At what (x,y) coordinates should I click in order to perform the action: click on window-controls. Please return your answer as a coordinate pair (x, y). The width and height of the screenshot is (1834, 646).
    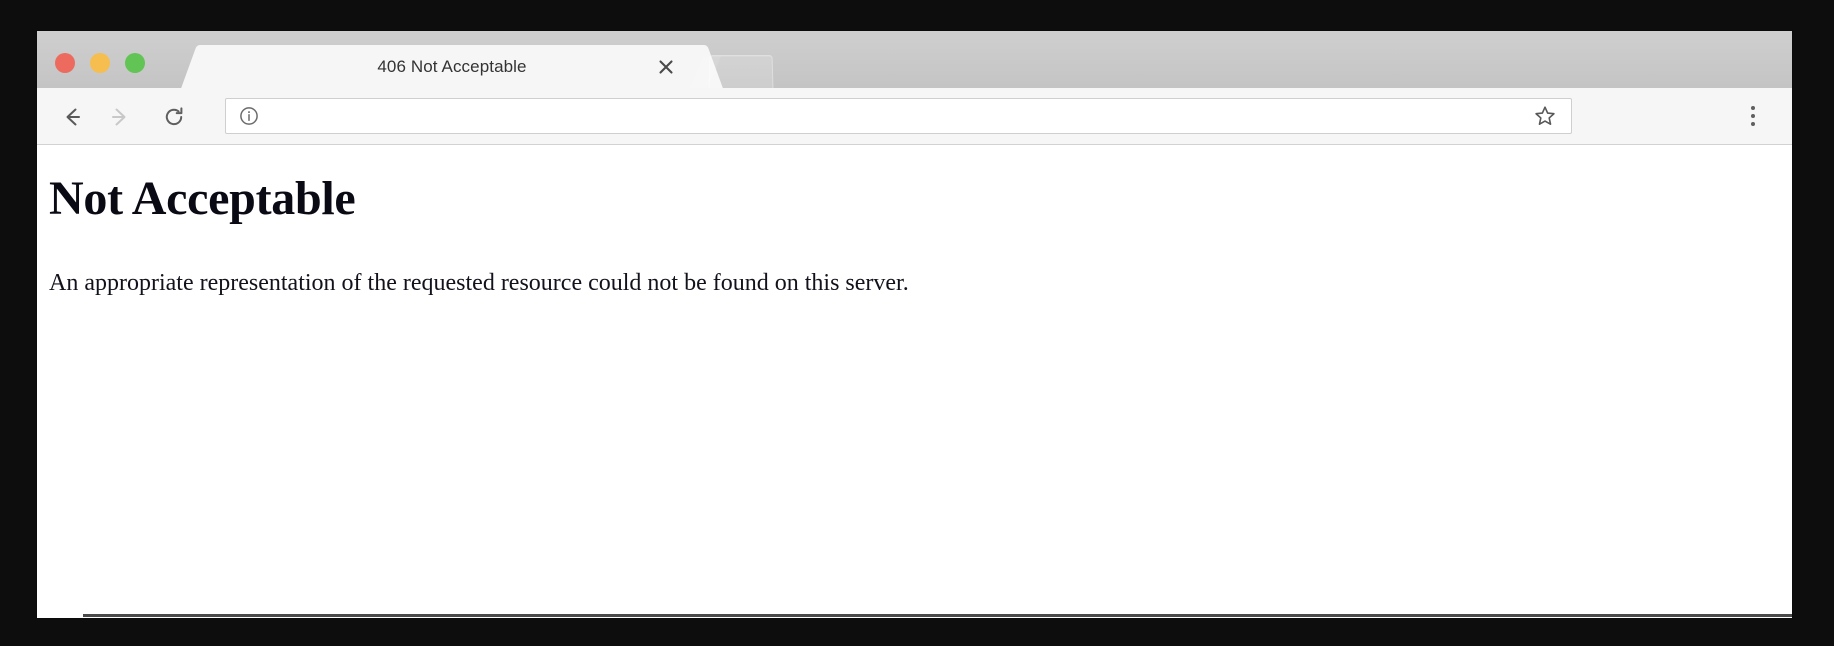
    Looking at the image, I should click on (100, 63).